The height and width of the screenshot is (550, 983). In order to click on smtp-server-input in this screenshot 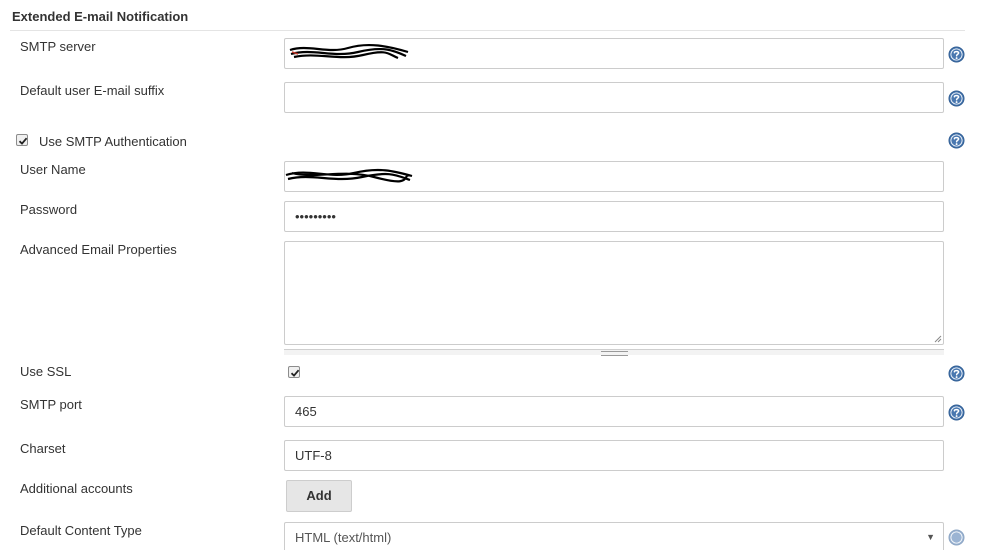, I will do `click(614, 53)`.